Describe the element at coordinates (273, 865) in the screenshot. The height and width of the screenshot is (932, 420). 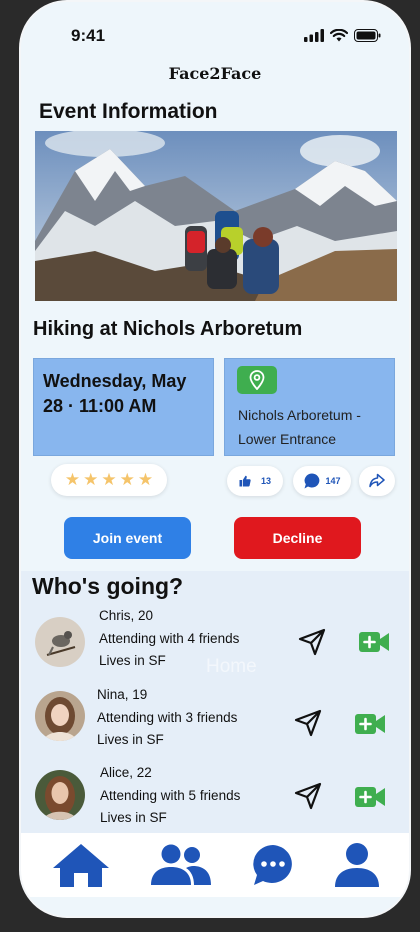
I see `chat-icon` at that location.